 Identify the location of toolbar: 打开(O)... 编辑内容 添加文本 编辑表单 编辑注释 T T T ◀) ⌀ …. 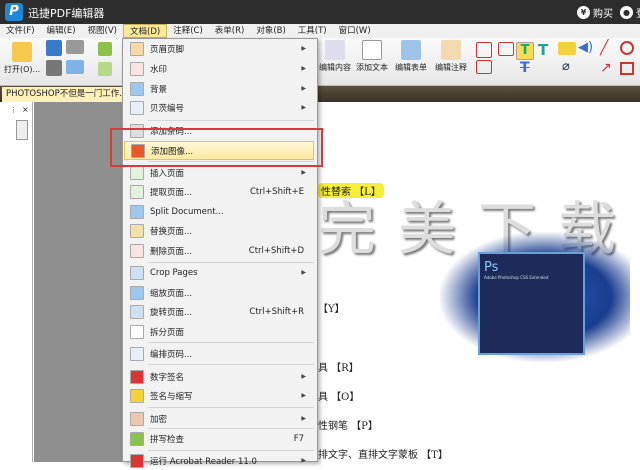
(320, 62).